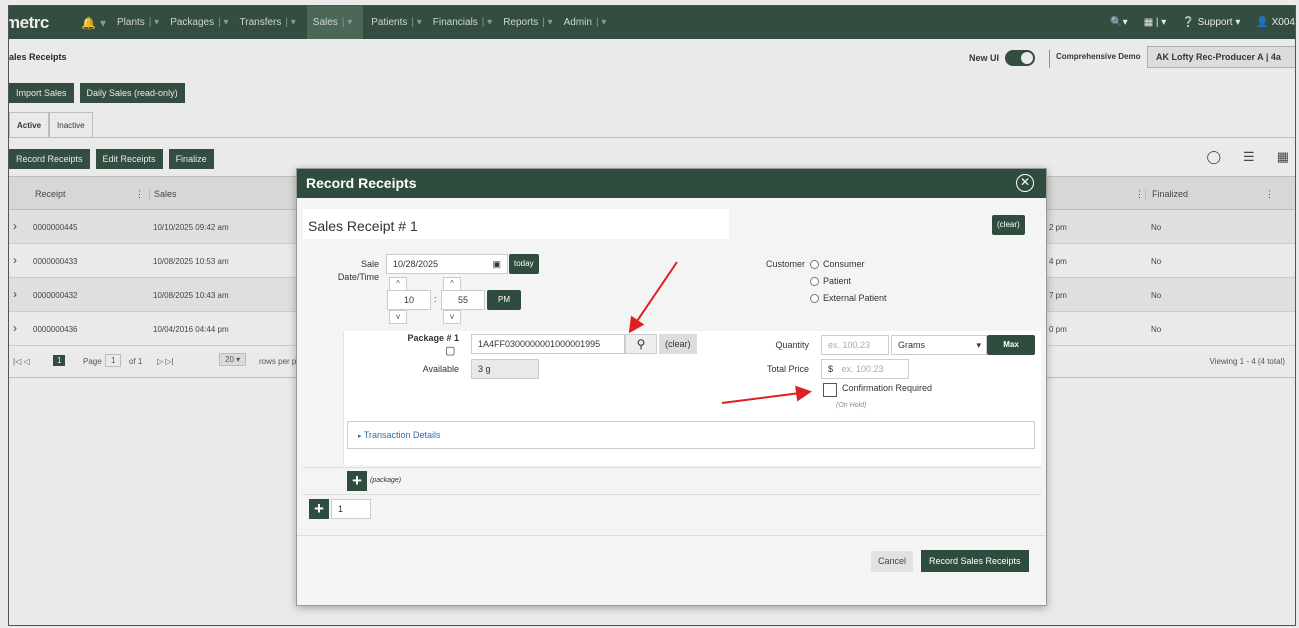  What do you see at coordinates (204, 22) in the screenshot?
I see `nav-packages: Packages | ▾` at bounding box center [204, 22].